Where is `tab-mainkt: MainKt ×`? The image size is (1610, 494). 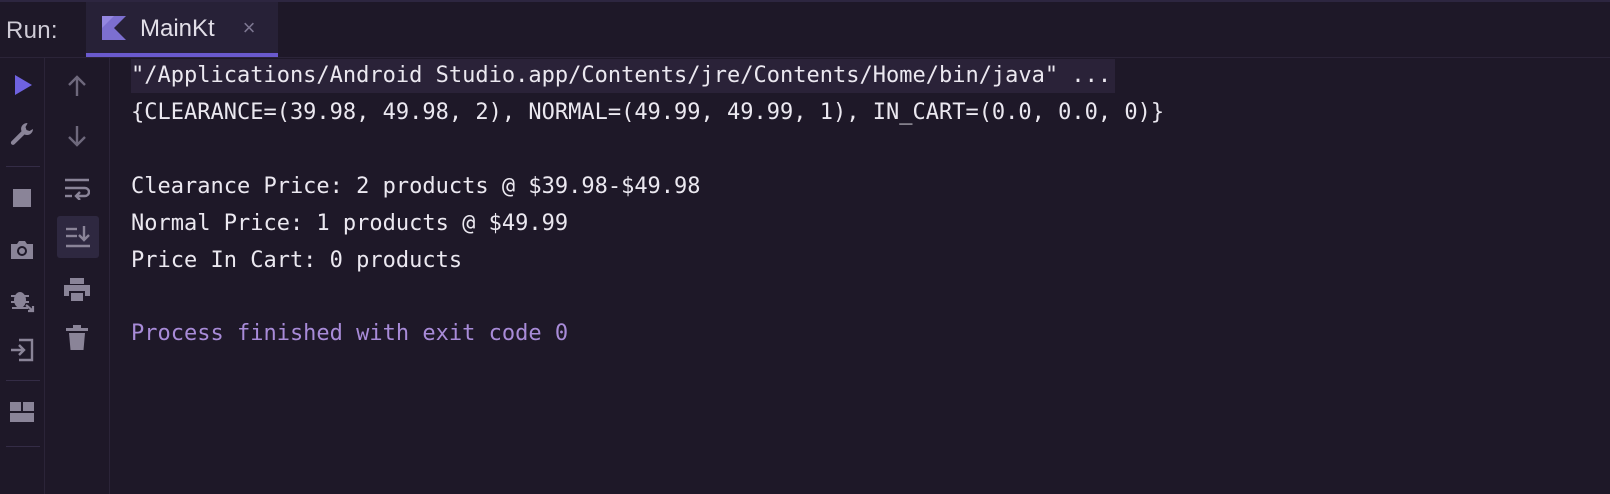 tab-mainkt: MainKt × is located at coordinates (182, 29).